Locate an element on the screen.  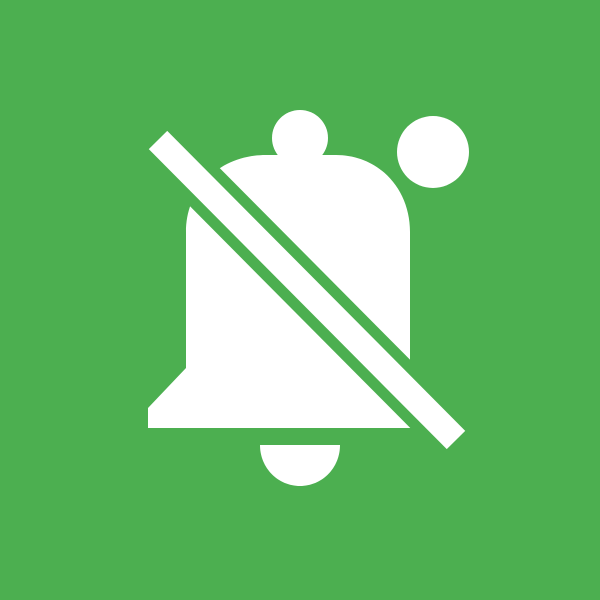
dot-icon is located at coordinates (433, 152).